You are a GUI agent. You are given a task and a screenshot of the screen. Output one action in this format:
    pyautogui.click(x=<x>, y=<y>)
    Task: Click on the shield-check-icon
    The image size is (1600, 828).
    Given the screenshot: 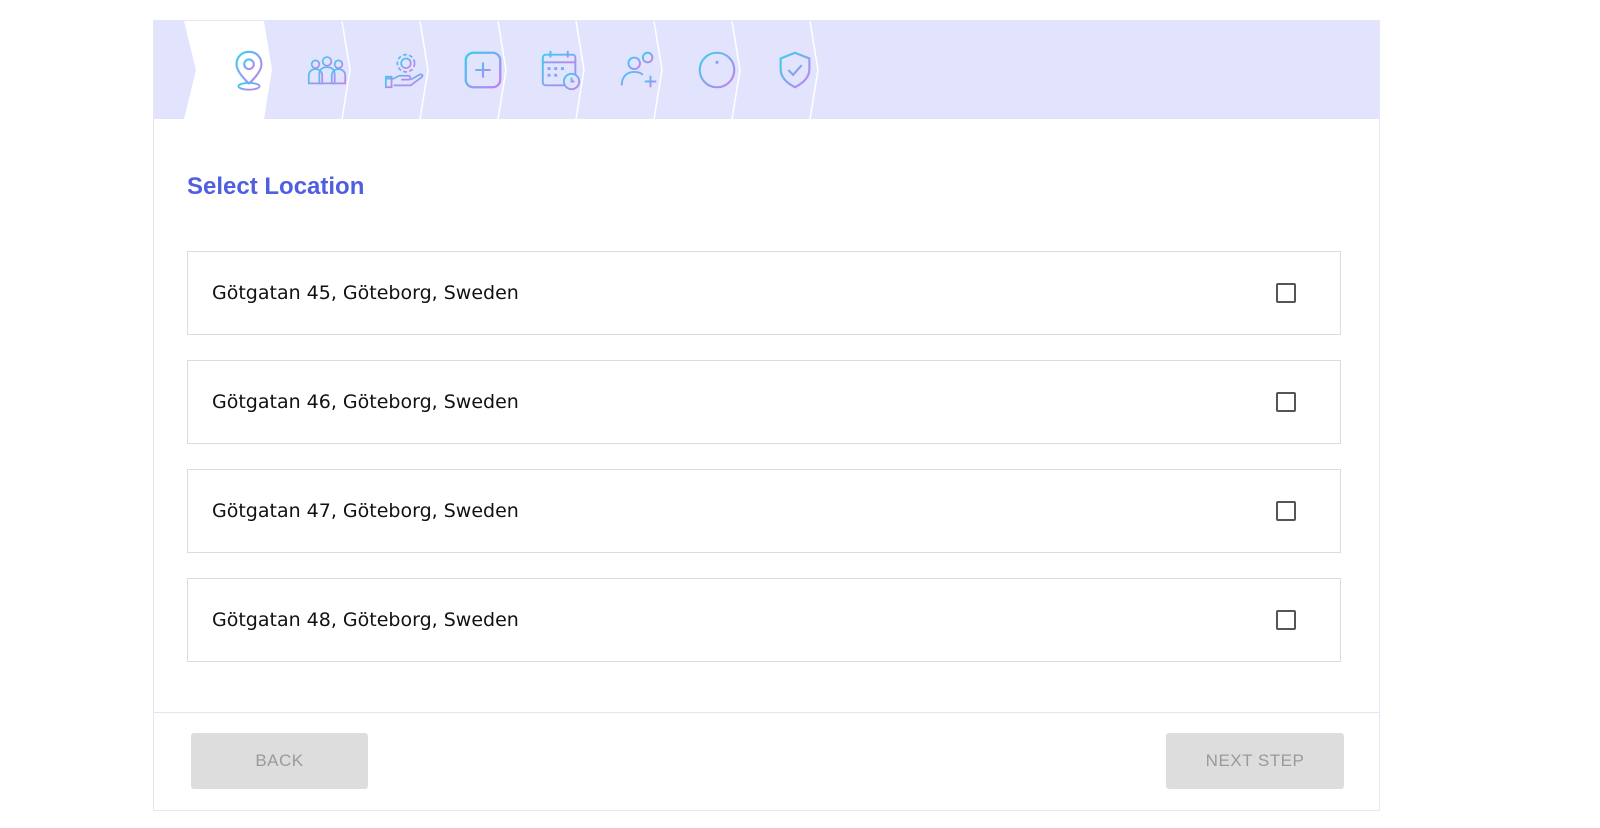 What is the action you would take?
    pyautogui.click(x=795, y=70)
    